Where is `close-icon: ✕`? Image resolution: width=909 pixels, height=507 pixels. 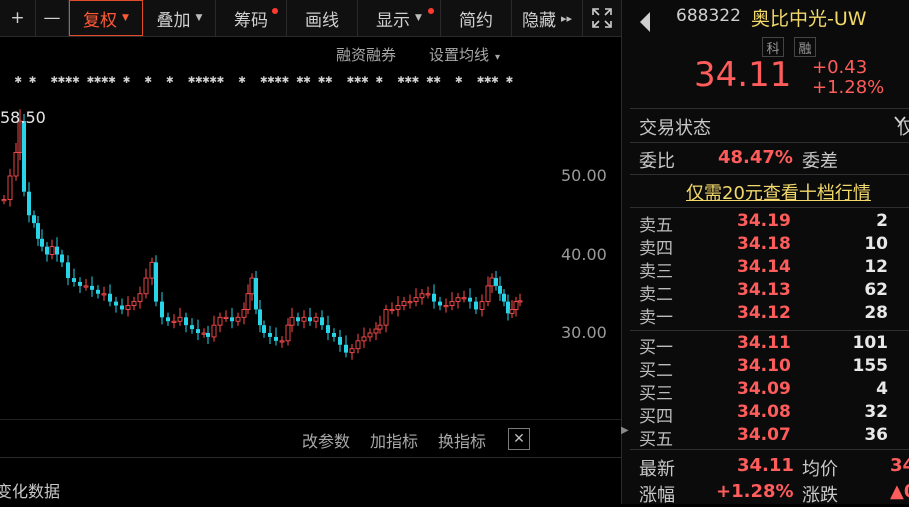
close-icon: ✕ is located at coordinates (519, 439).